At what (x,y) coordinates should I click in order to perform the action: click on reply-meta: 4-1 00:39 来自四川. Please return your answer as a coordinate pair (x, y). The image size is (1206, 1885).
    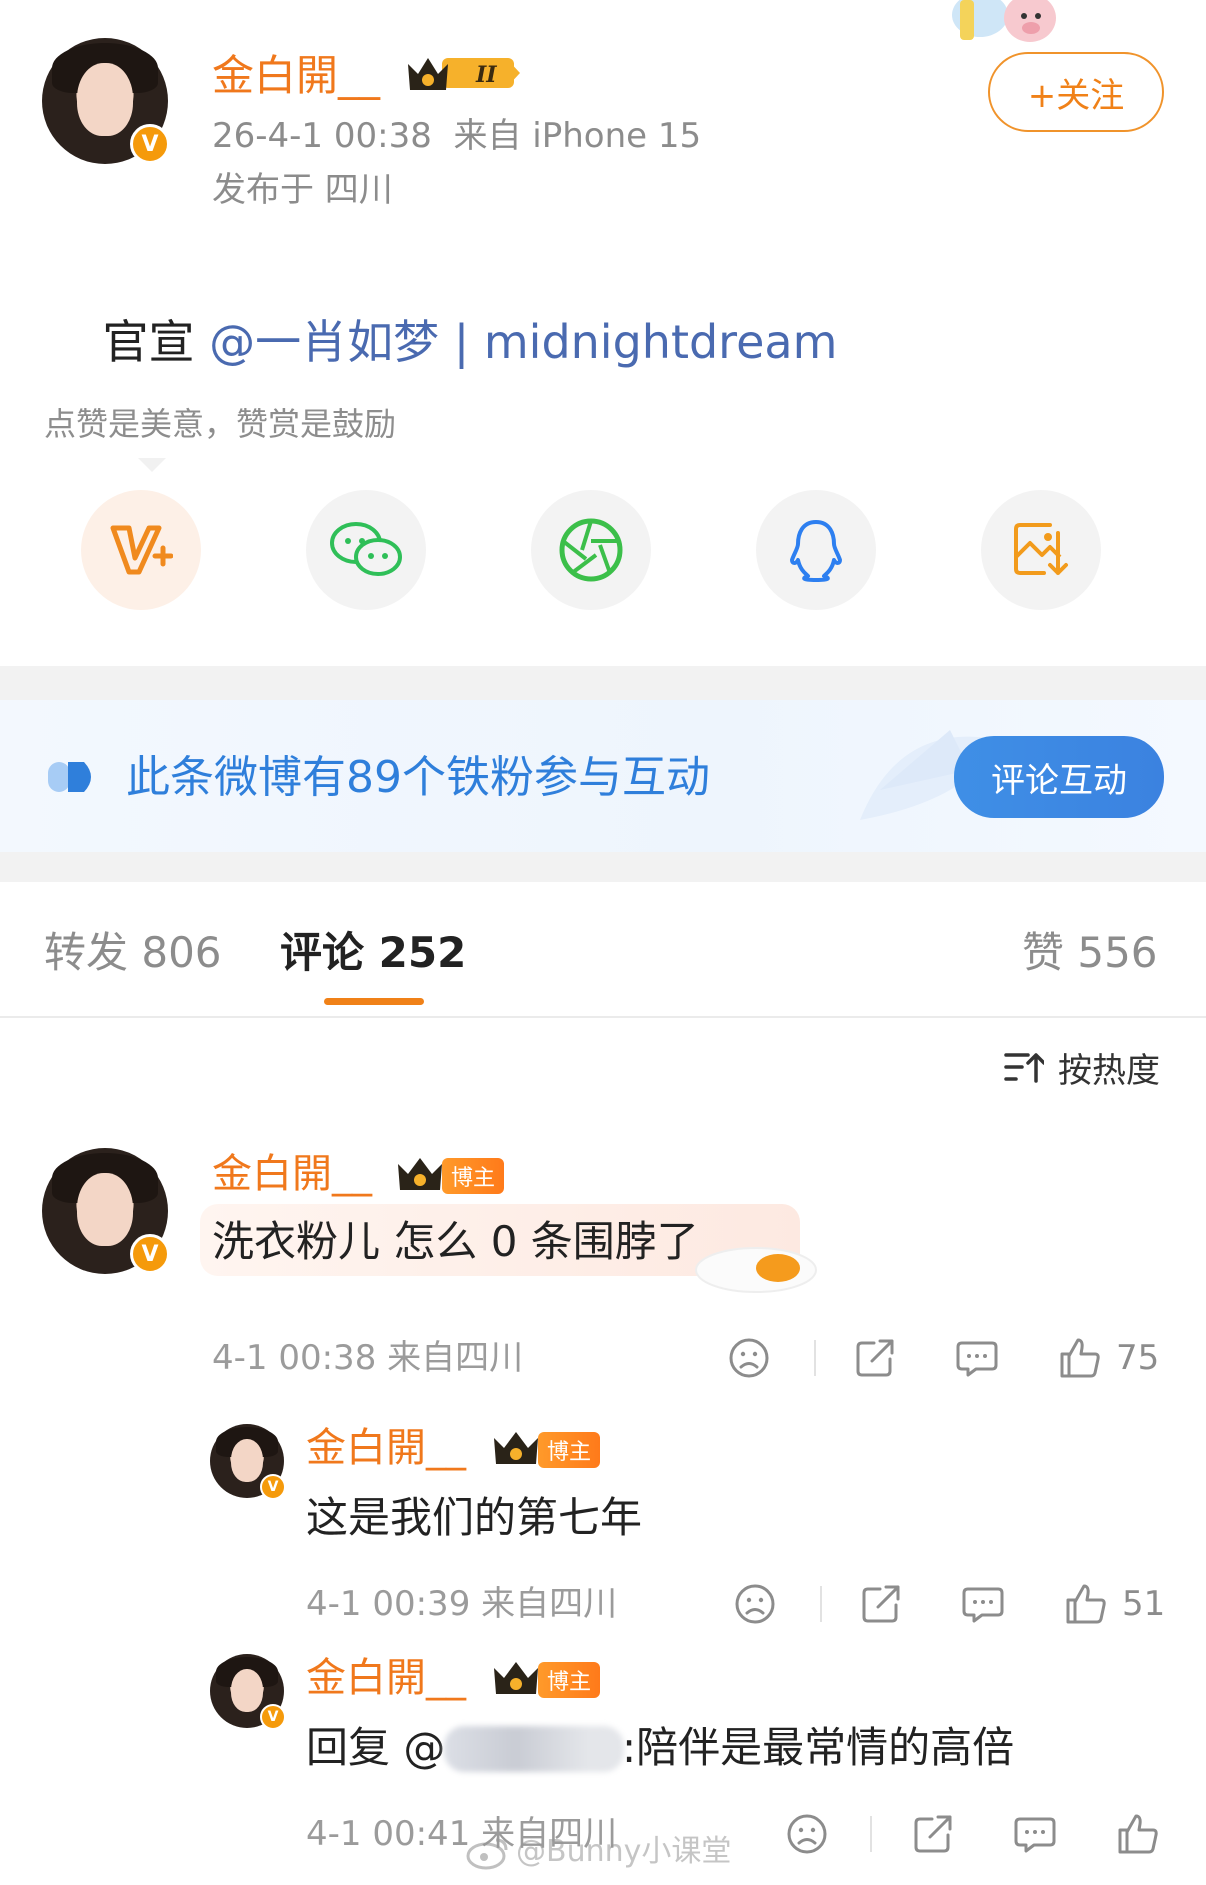
    Looking at the image, I should click on (462, 1604).